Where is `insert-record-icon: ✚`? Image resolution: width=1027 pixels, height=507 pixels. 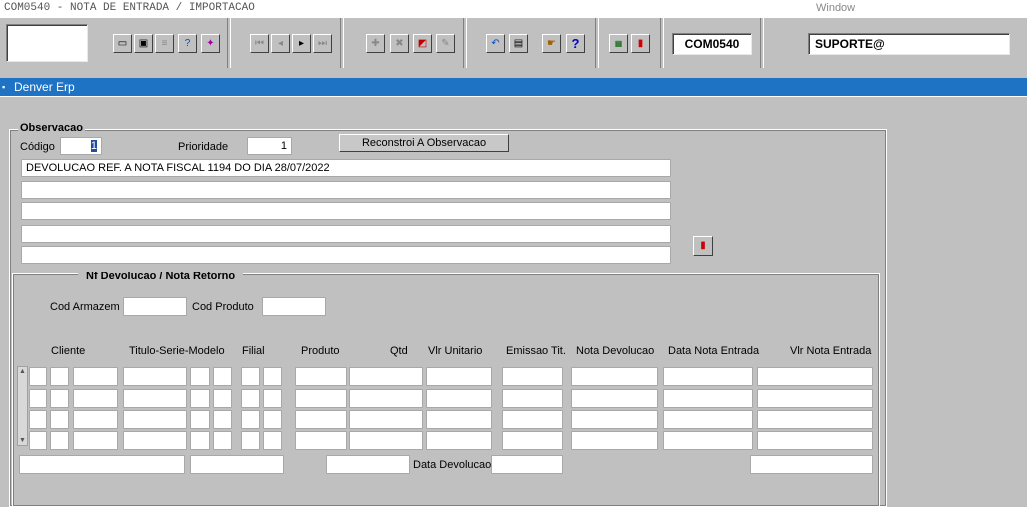
insert-record-icon: ✚ is located at coordinates (375, 43).